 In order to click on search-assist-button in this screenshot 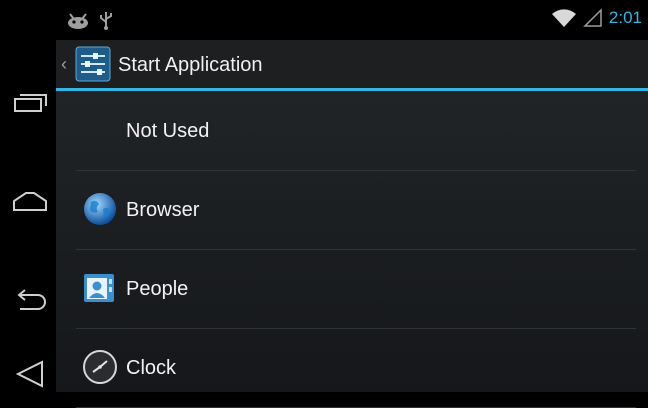, I will do `click(29, 374)`.